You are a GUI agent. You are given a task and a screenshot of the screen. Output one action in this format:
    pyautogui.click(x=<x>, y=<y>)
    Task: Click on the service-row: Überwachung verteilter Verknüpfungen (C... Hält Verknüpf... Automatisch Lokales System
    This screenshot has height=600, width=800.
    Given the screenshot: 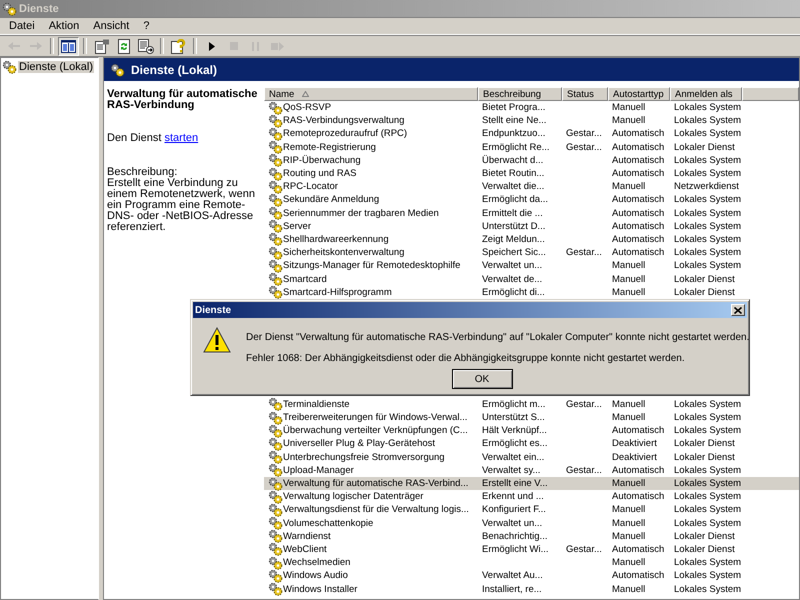 What is the action you would take?
    pyautogui.click(x=531, y=431)
    